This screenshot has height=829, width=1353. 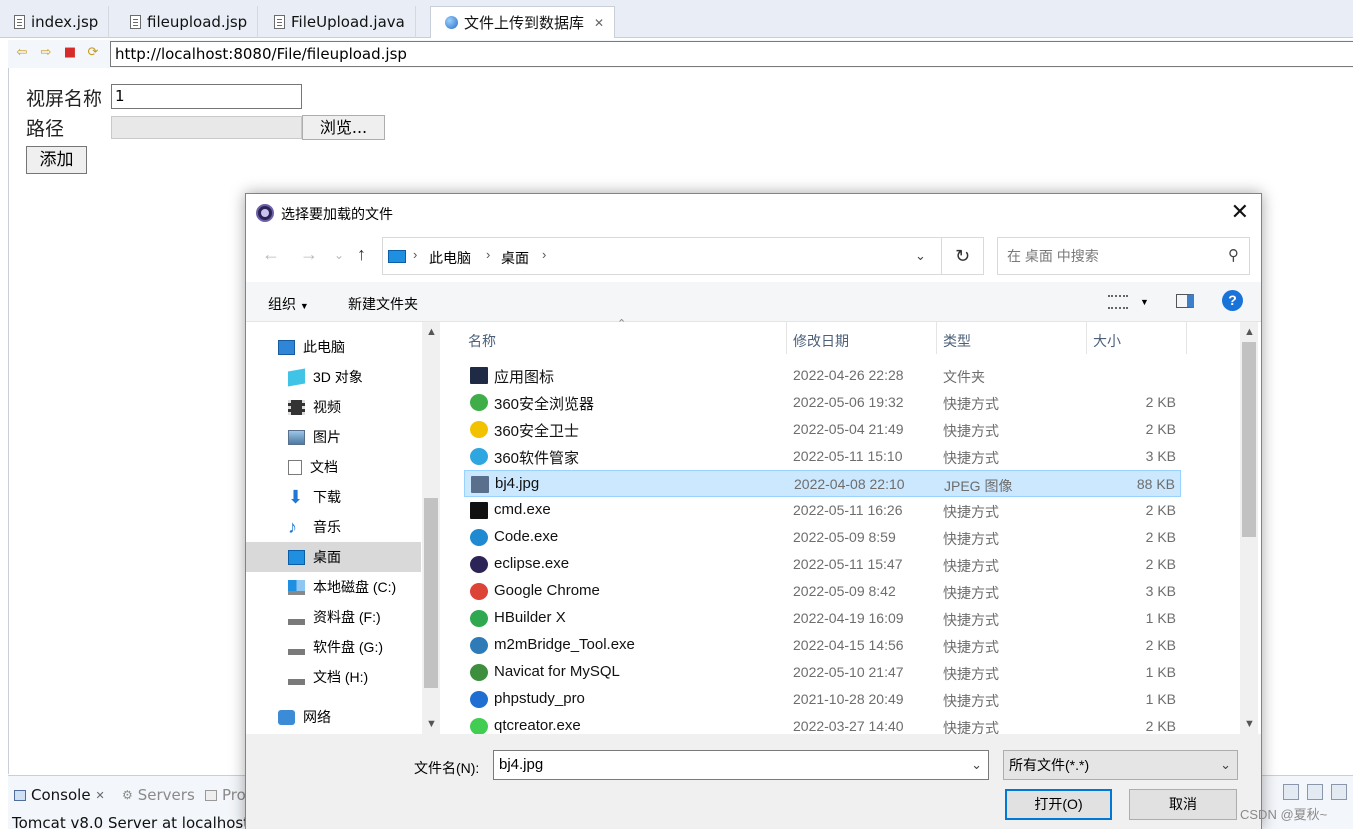 I want to click on tree-item-documents: 文档, so click(x=333, y=467).